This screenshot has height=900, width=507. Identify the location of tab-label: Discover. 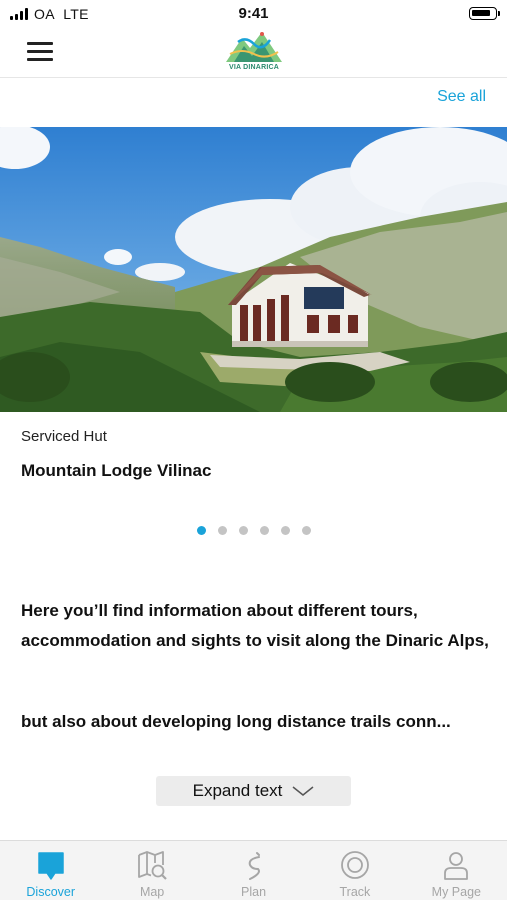
(51, 892).